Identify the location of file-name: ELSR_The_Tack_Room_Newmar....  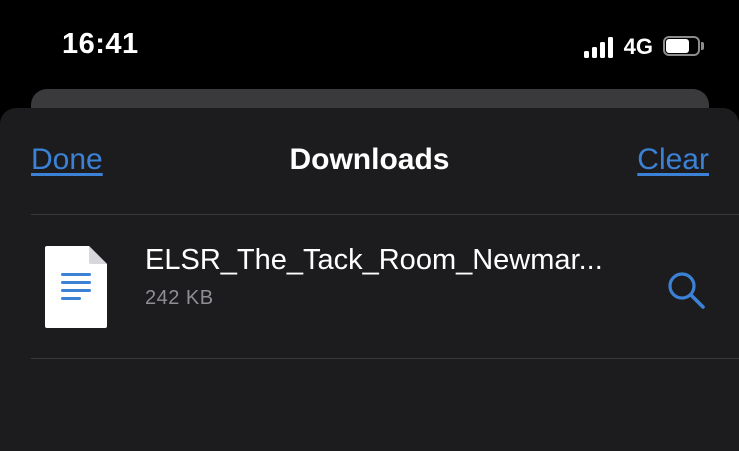
(374, 260).